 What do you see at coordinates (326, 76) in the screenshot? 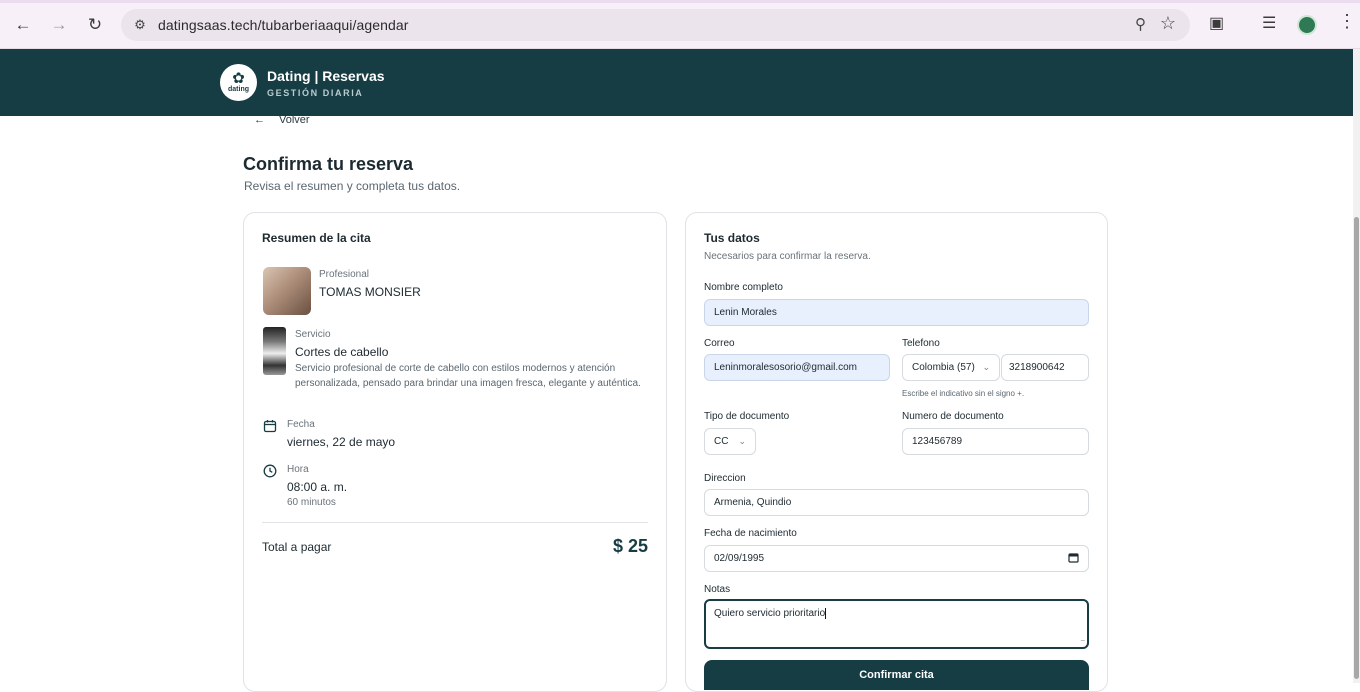
I see `brand-title: Dating | Reservas` at bounding box center [326, 76].